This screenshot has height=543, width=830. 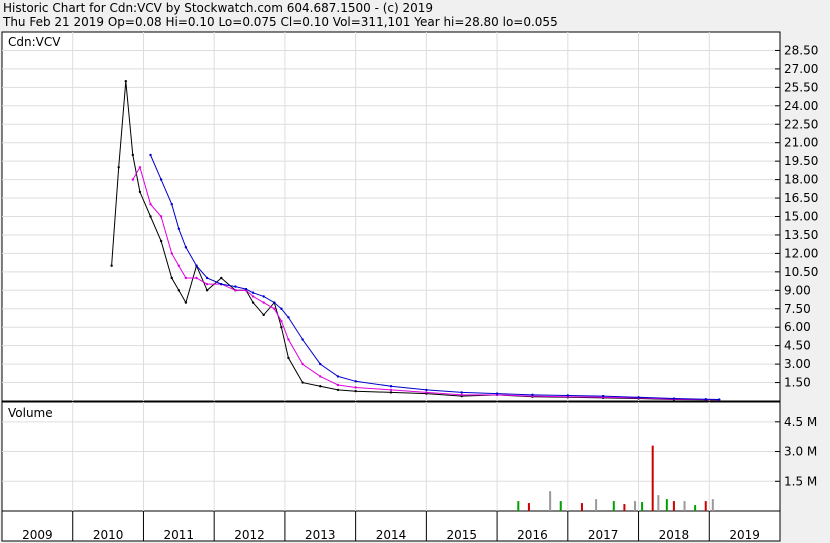 What do you see at coordinates (801, 217) in the screenshot?
I see `price-tick-label: 15.00` at bounding box center [801, 217].